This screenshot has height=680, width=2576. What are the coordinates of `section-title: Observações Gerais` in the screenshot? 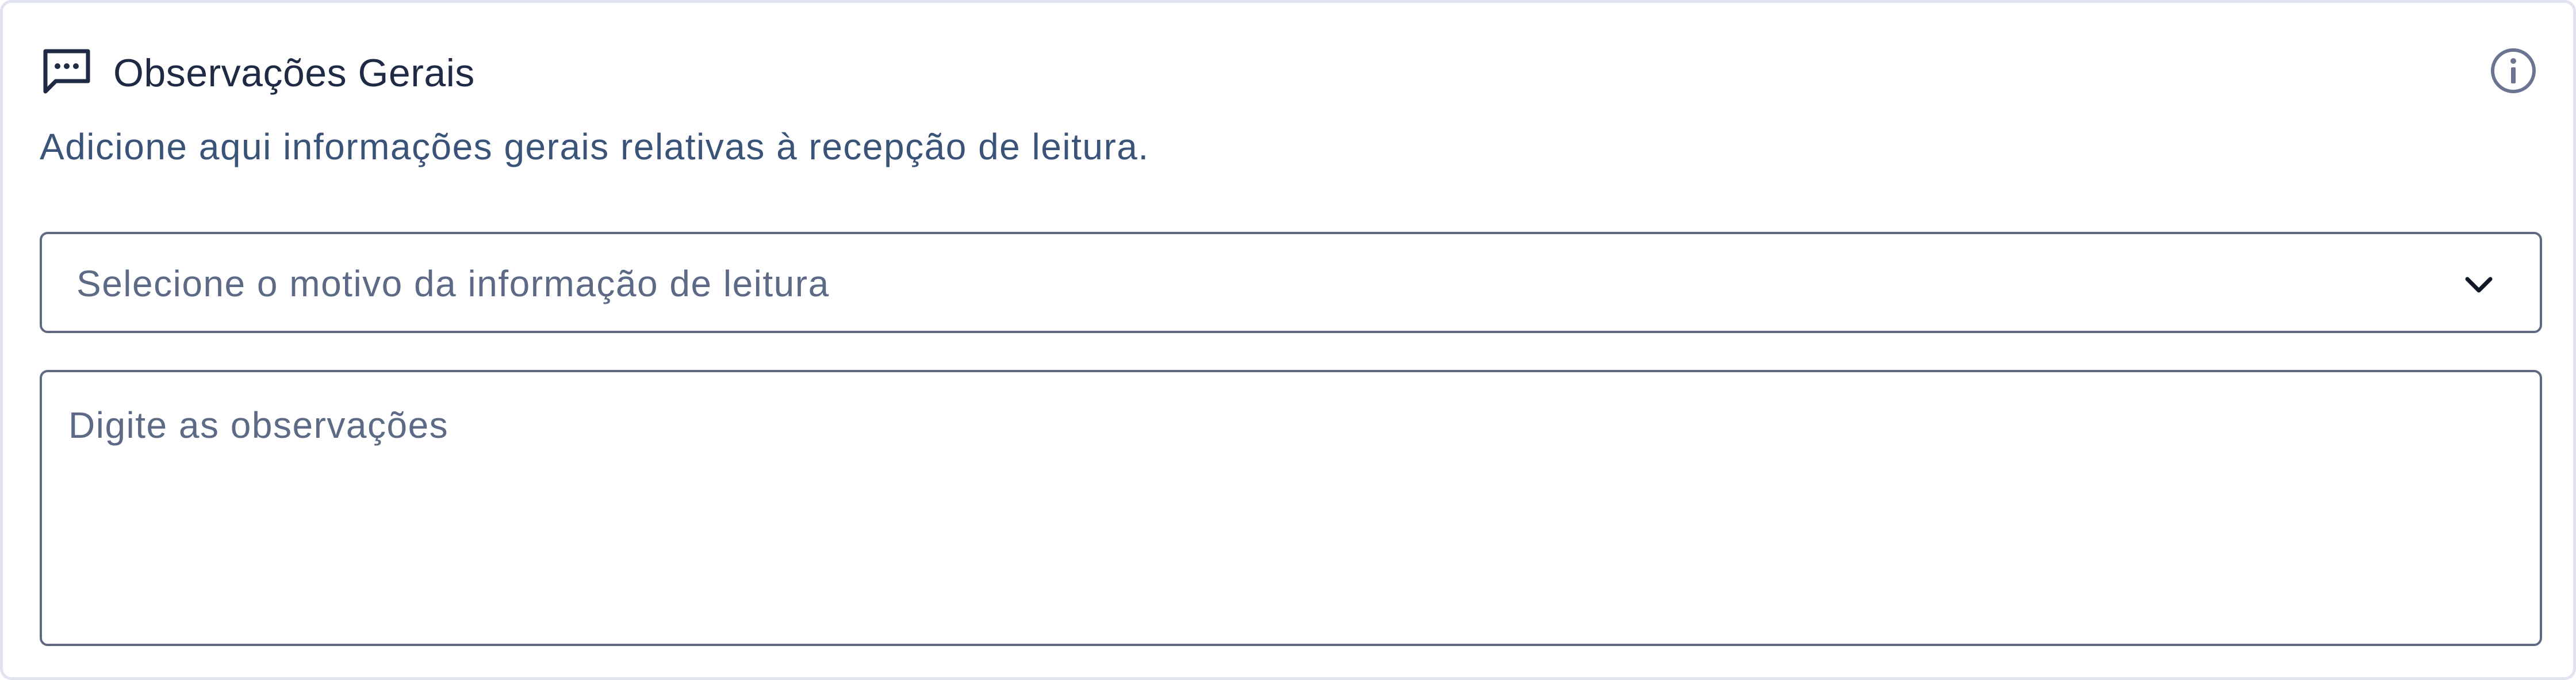 It's located at (294, 73).